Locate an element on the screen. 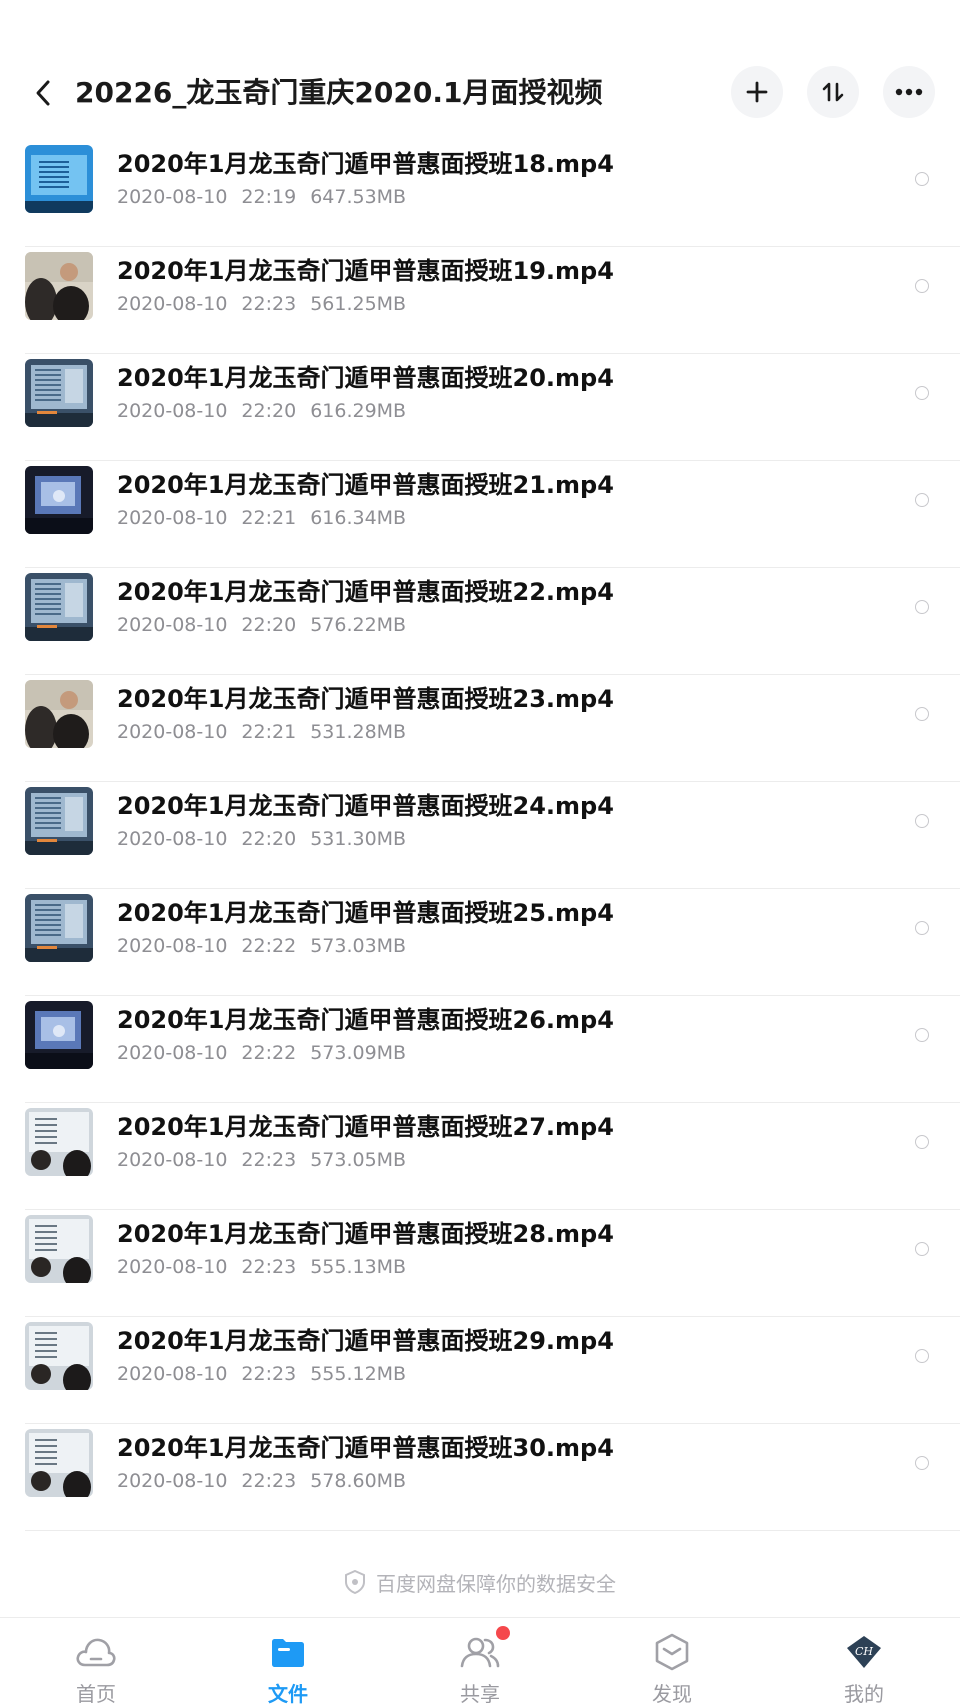 The image size is (960, 1707). sort-button is located at coordinates (833, 92).